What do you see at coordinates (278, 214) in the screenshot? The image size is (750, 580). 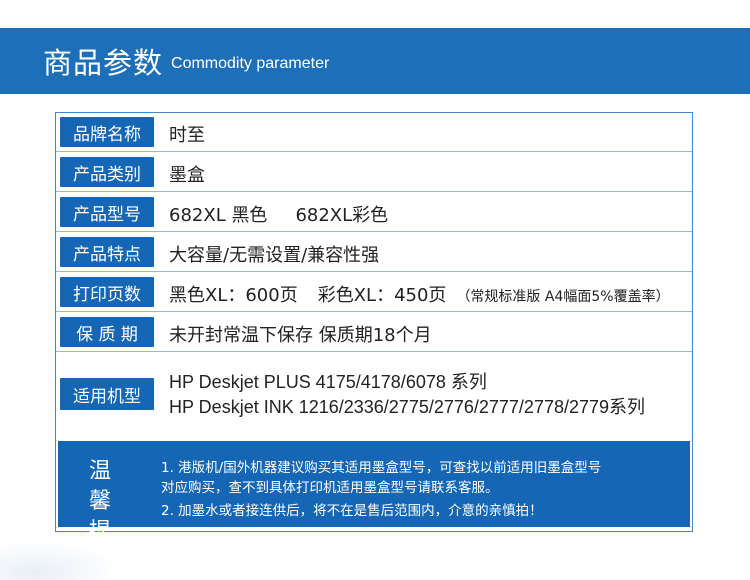 I see `row-value: 682XL 黑色 682XL彩色` at bounding box center [278, 214].